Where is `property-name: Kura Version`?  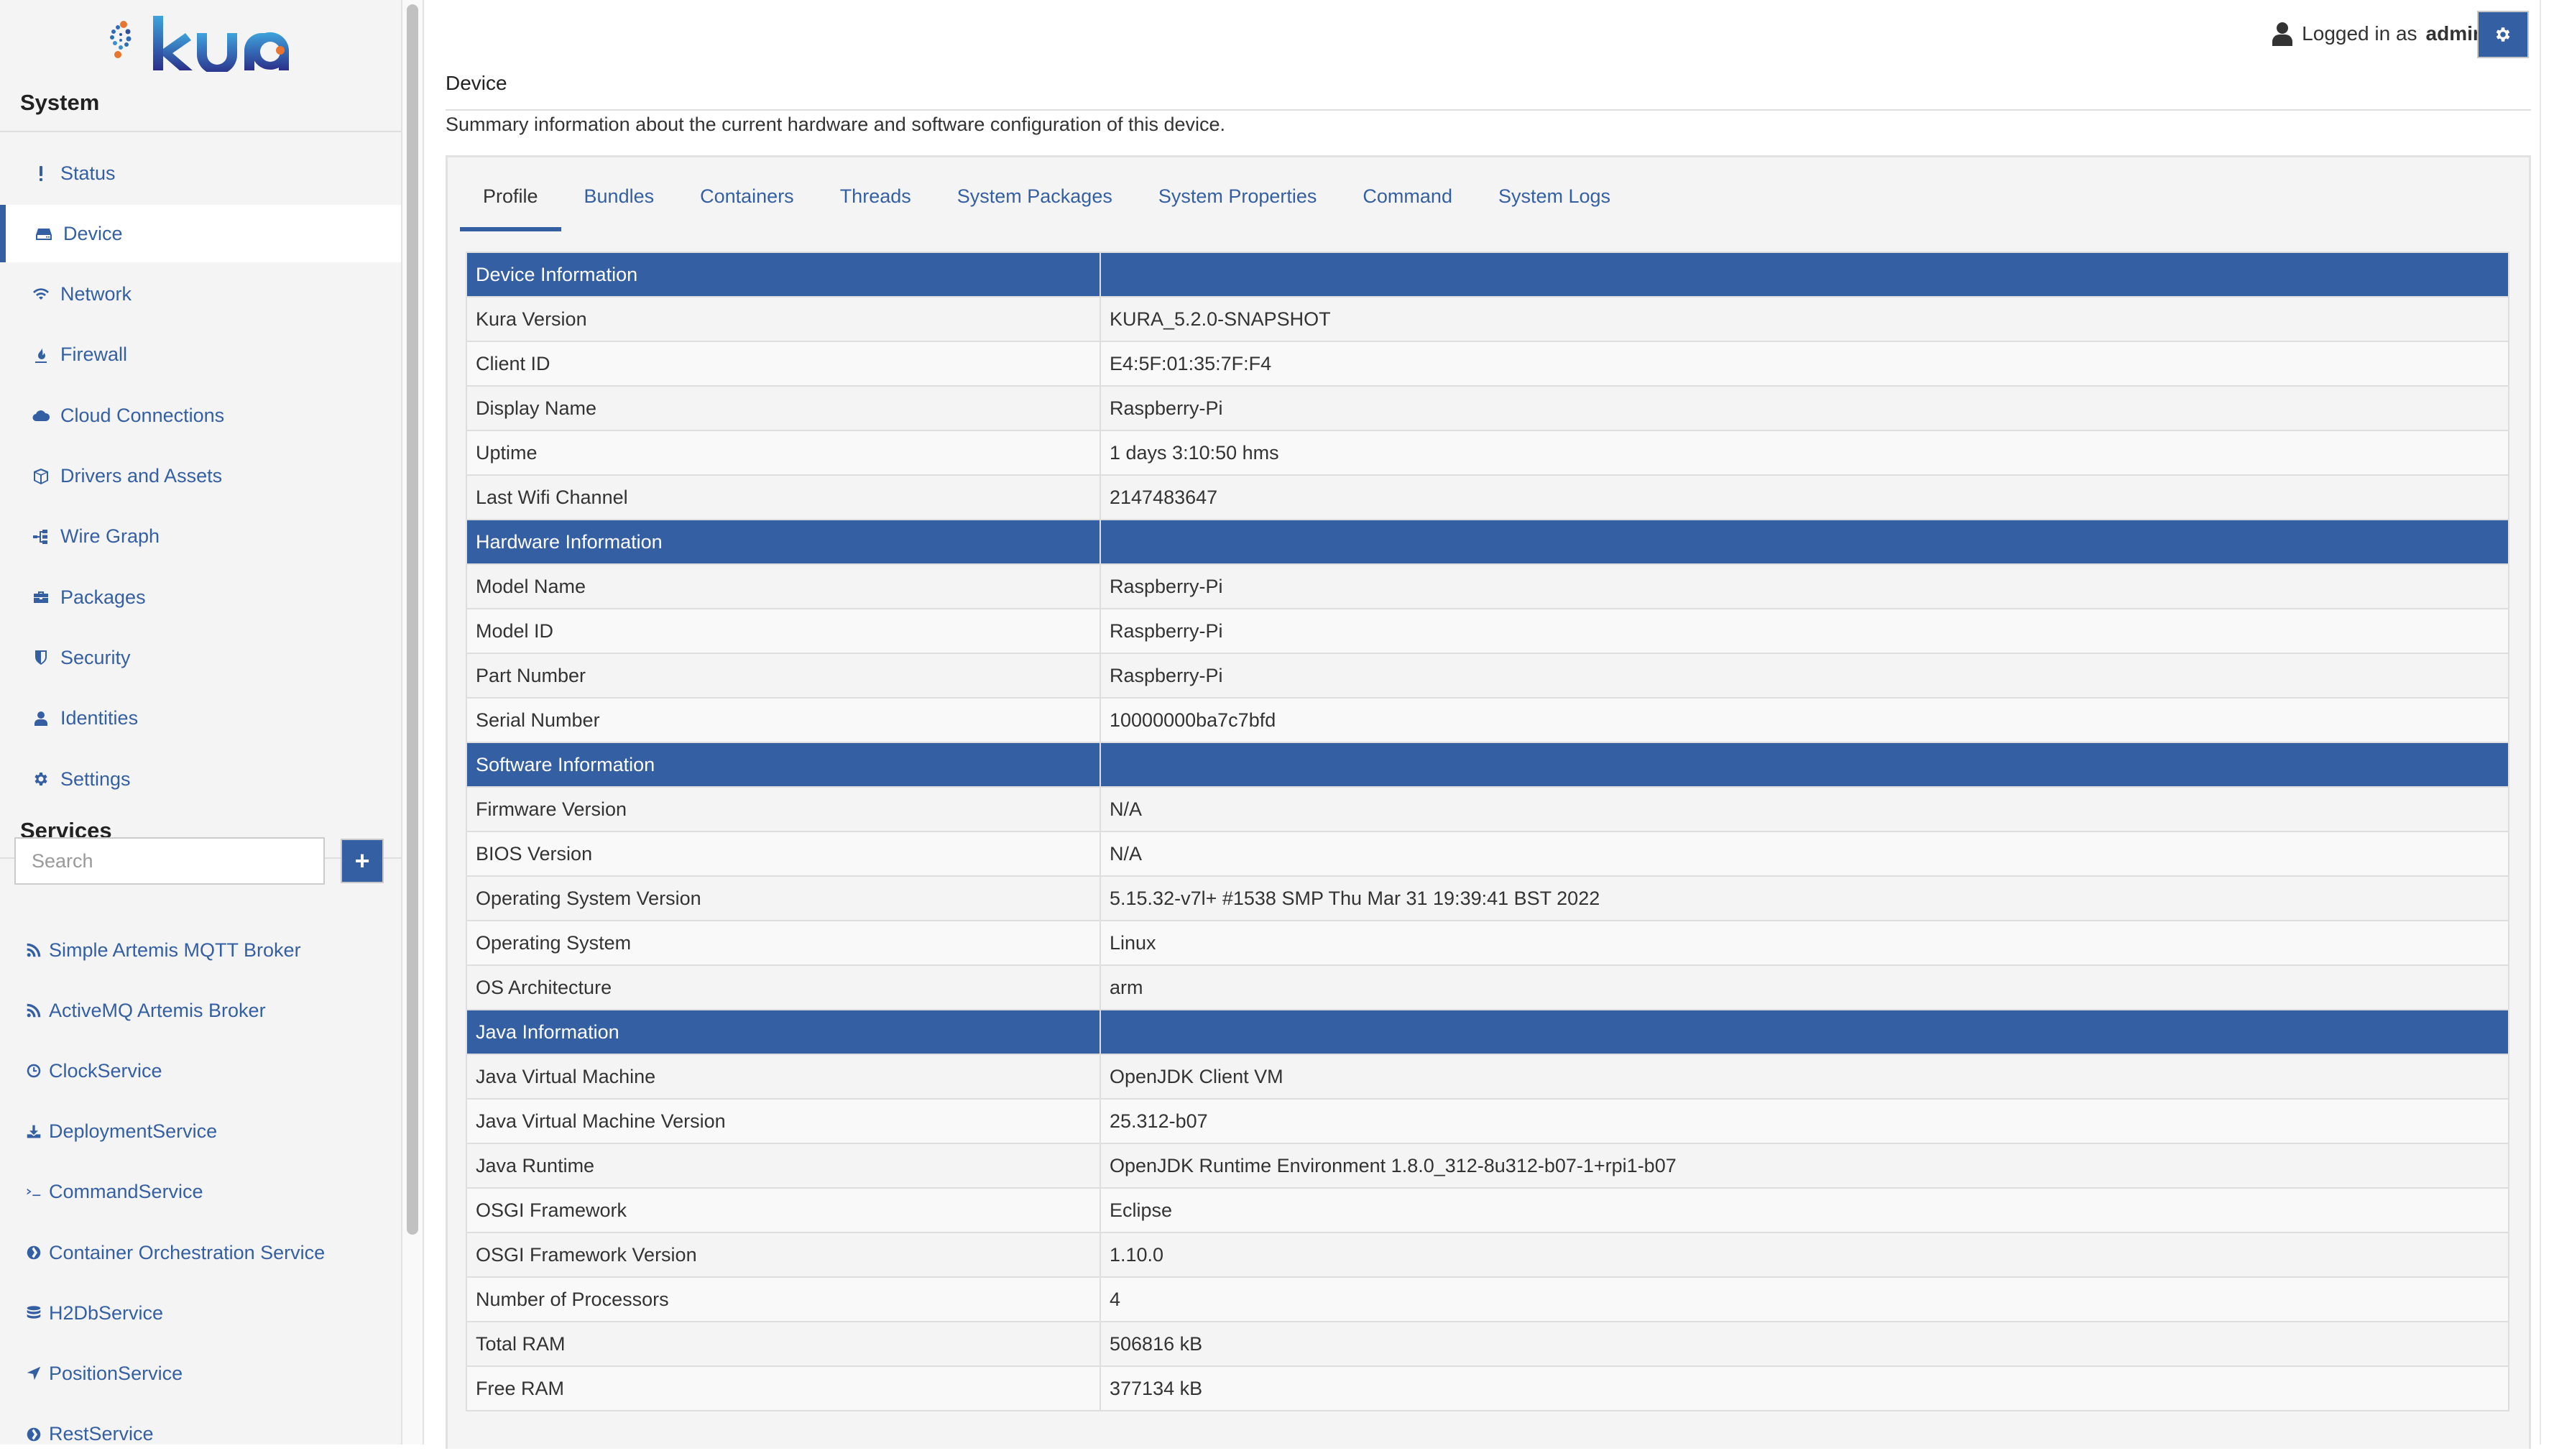 property-name: Kura Version is located at coordinates (783, 319).